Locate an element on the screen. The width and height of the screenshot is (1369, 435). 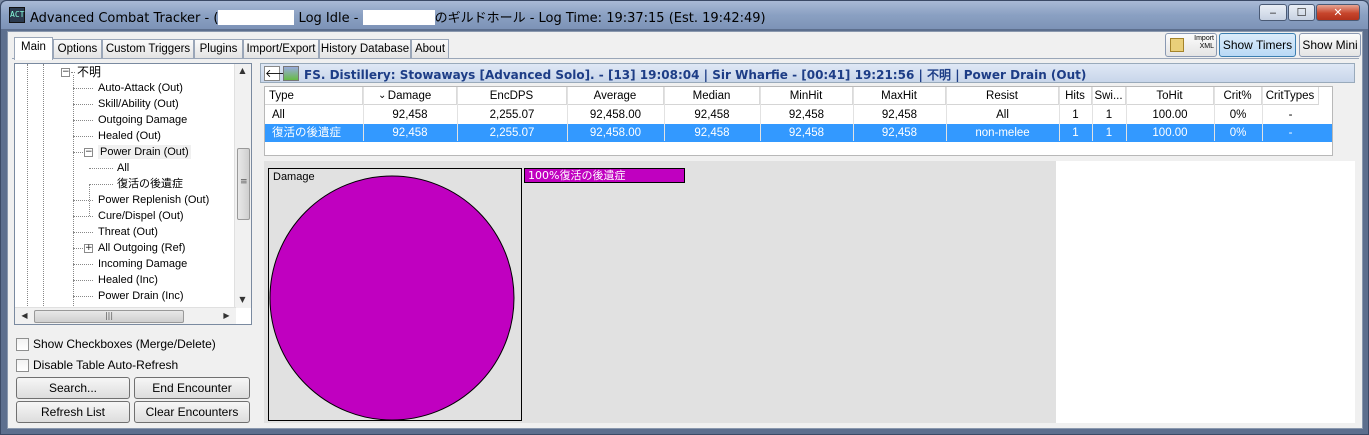
scroll-up-icon: ▲ is located at coordinates (242, 70).